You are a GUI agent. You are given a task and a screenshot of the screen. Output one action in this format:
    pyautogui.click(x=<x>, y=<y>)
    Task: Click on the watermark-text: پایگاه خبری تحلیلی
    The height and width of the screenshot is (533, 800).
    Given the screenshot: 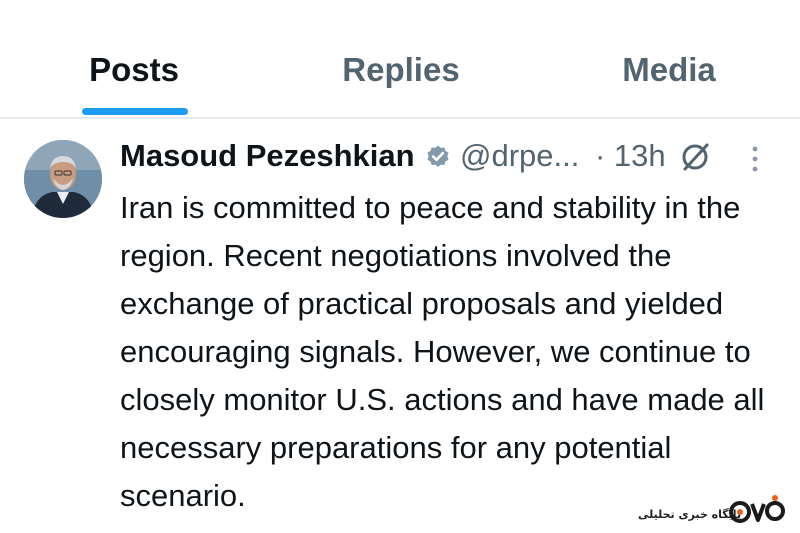 What is the action you would take?
    pyautogui.click(x=690, y=514)
    